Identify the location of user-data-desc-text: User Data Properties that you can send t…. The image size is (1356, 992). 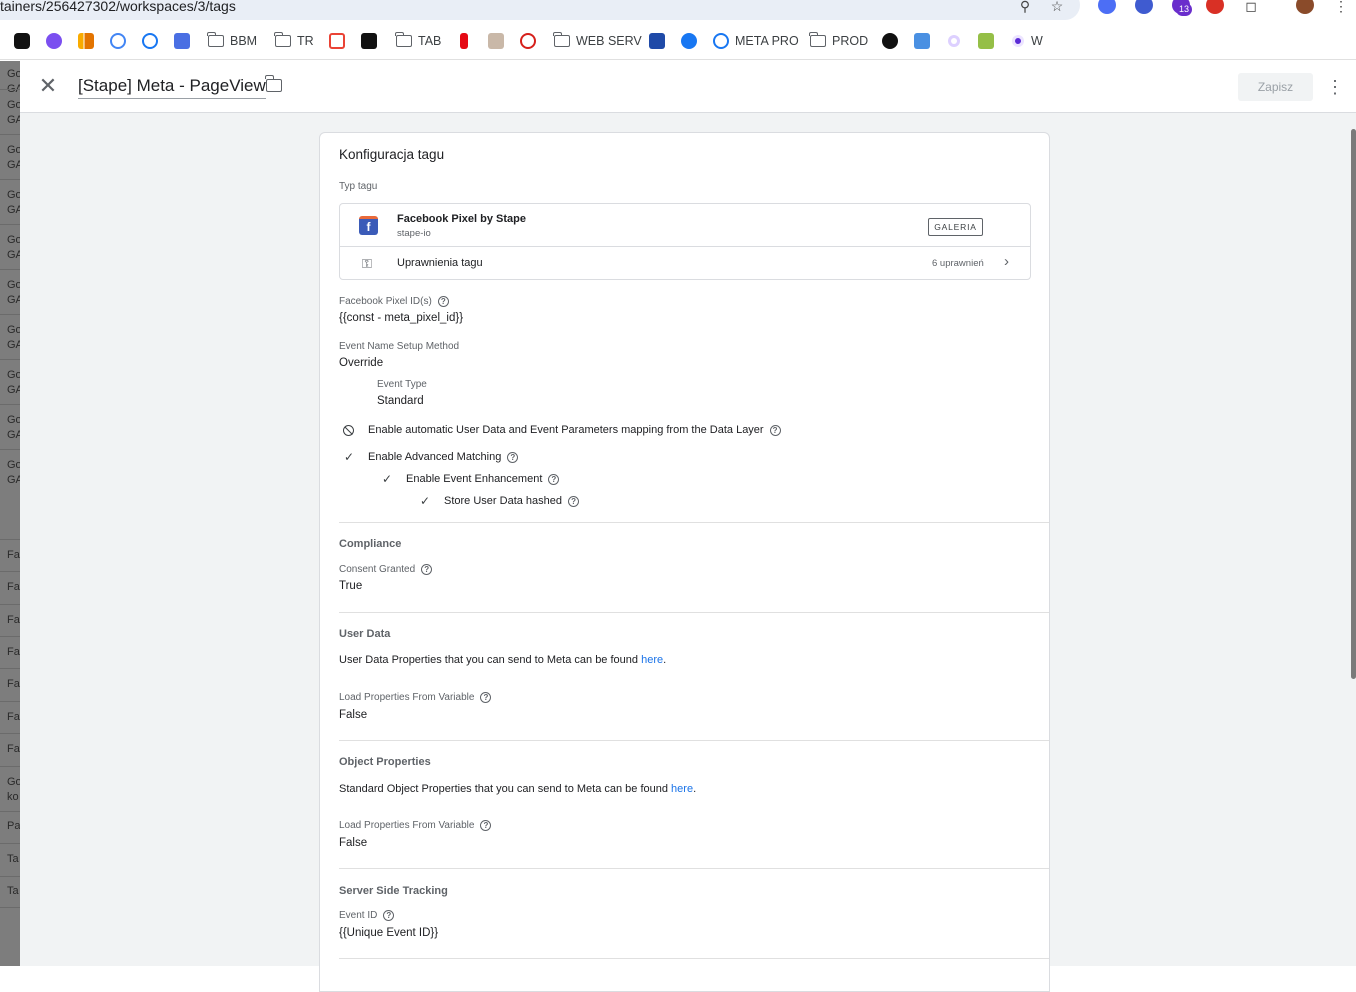
(490, 660).